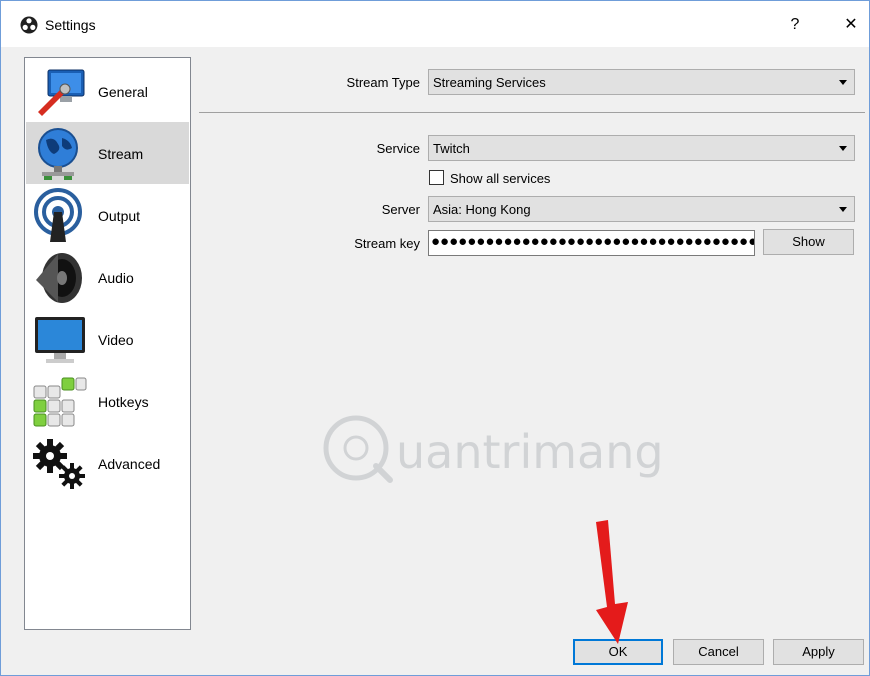 This screenshot has width=870, height=676. What do you see at coordinates (436, 177) in the screenshot?
I see `show-all-services-checkbox` at bounding box center [436, 177].